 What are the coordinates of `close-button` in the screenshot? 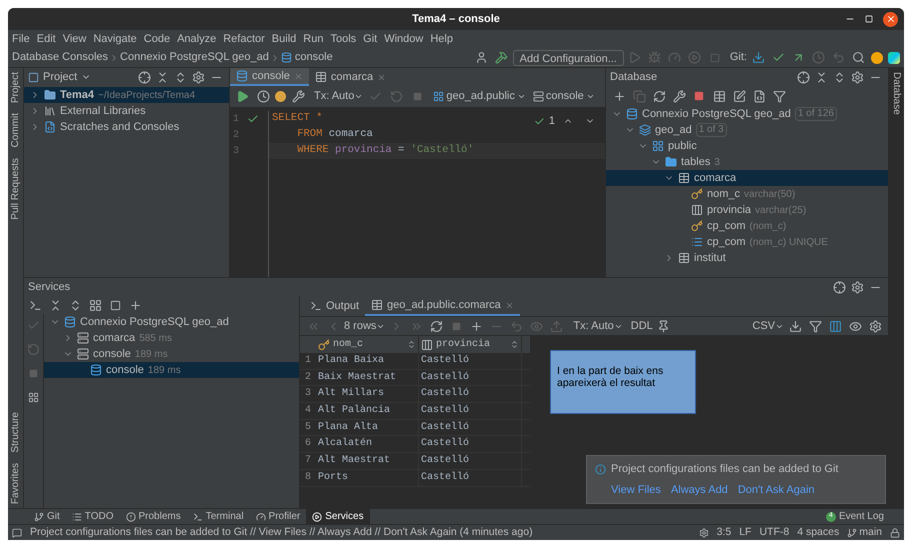 It's located at (890, 19).